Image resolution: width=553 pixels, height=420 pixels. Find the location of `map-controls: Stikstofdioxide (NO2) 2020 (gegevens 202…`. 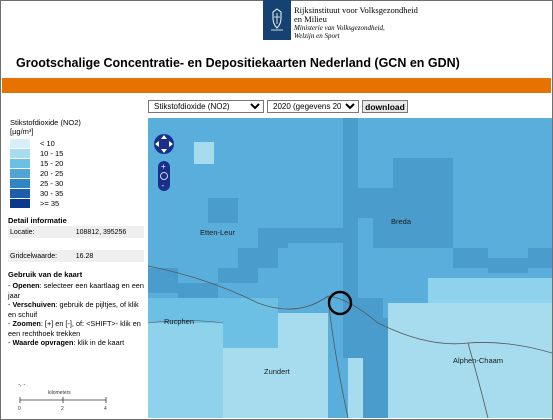

map-controls: Stikstofdioxide (NO2) 2020 (gegevens 202… is located at coordinates (278, 107).